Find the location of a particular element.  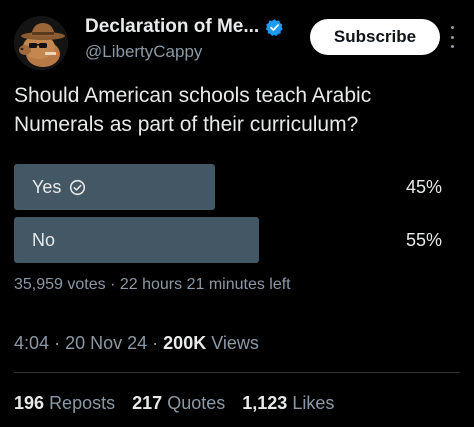

poll-option-label: No is located at coordinates (43, 240).